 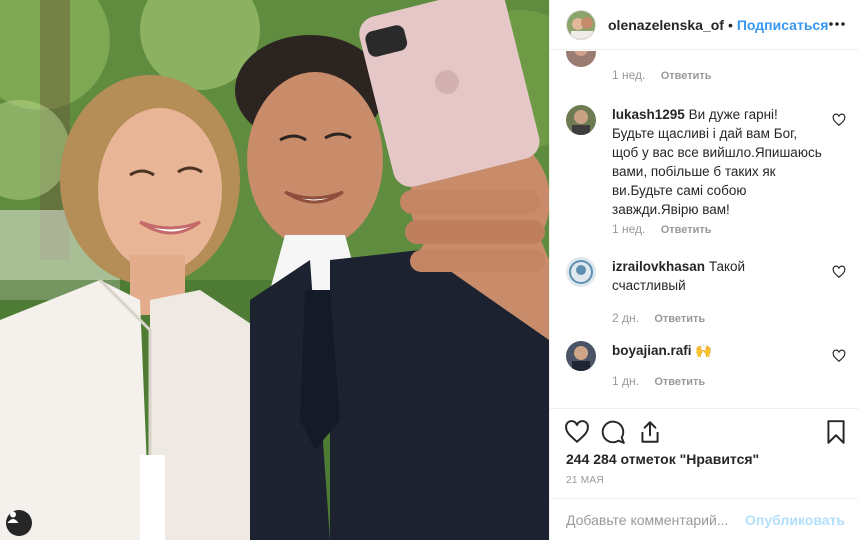 I want to click on comment-item: 1 нед. Ответить, so click(x=706, y=69).